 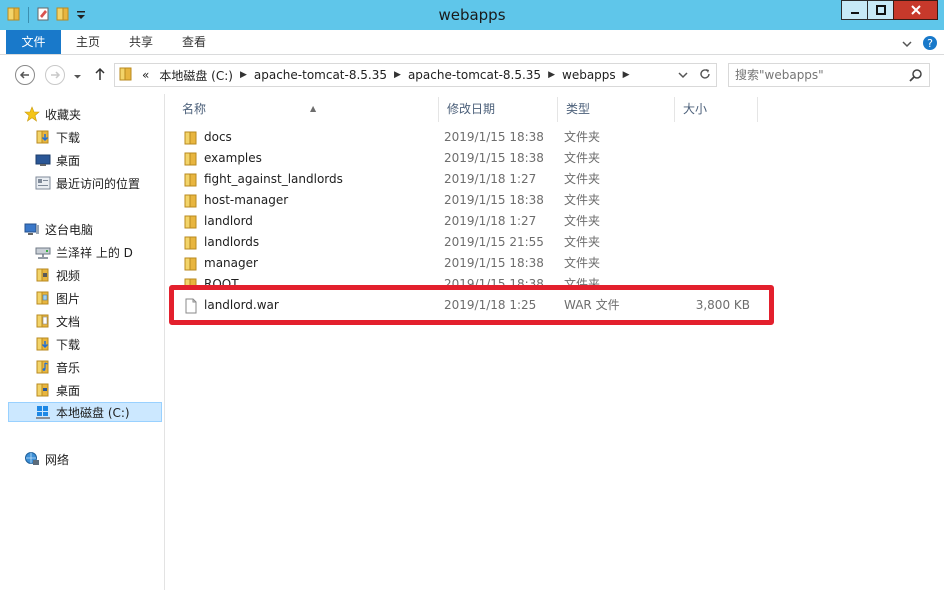 What do you see at coordinates (306, 109) in the screenshot?
I see `column-header-name: 名称 ▲` at bounding box center [306, 109].